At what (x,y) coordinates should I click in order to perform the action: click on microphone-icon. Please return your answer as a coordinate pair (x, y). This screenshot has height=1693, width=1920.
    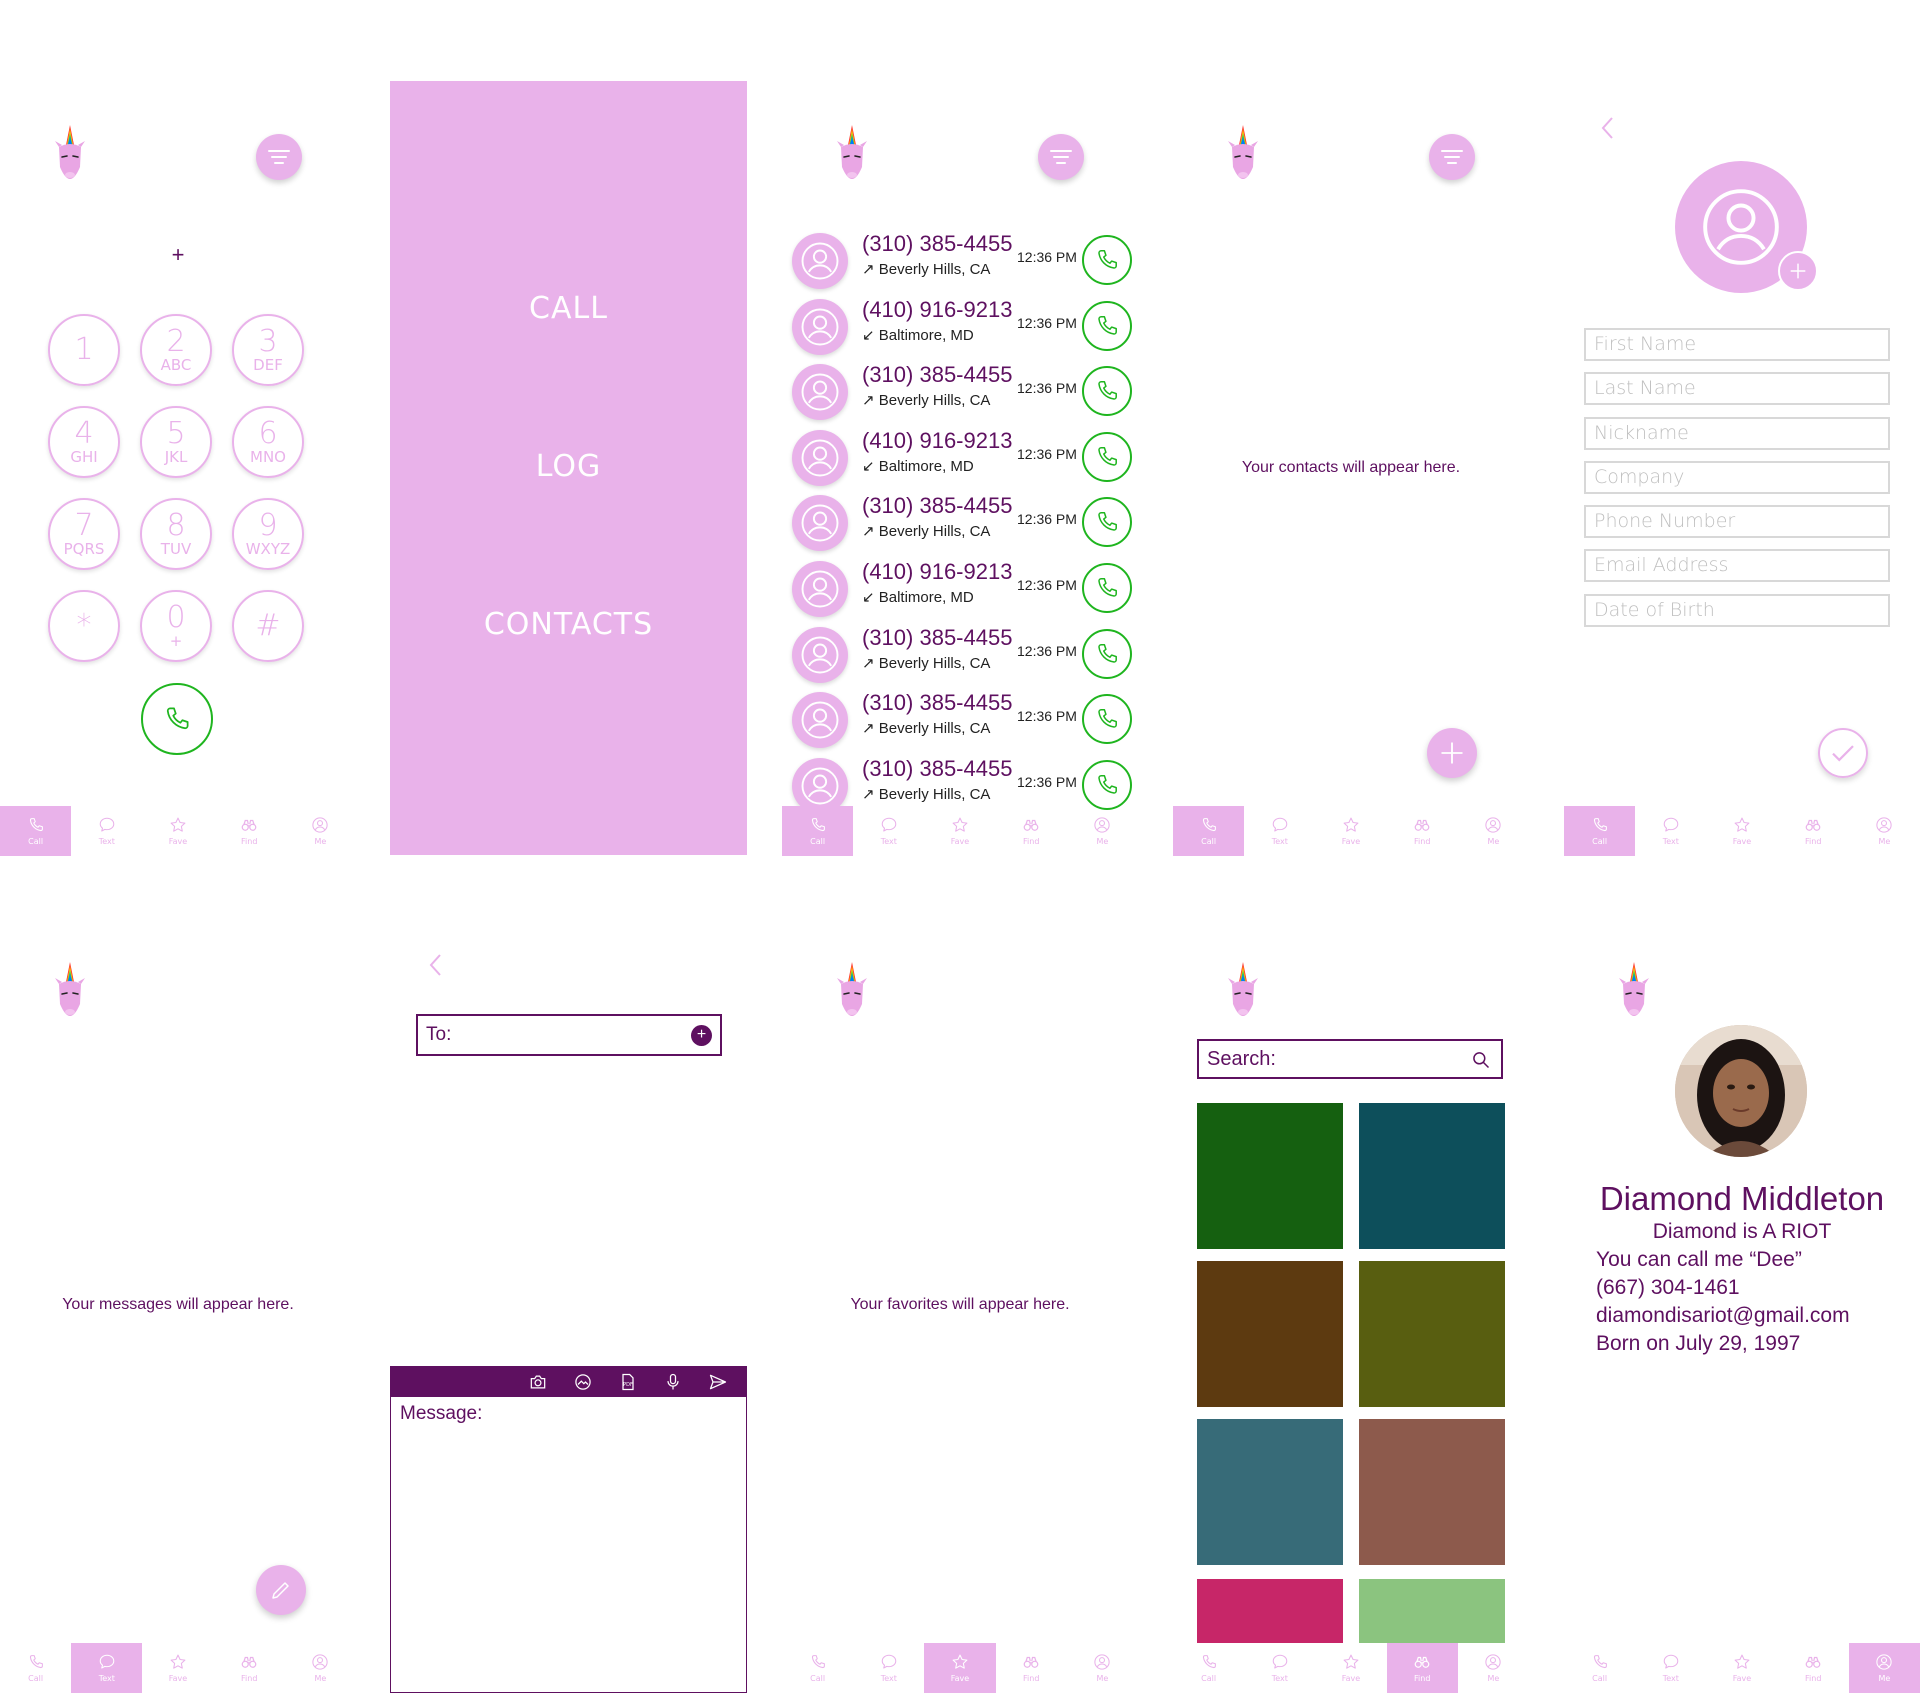
    Looking at the image, I should click on (673, 1382).